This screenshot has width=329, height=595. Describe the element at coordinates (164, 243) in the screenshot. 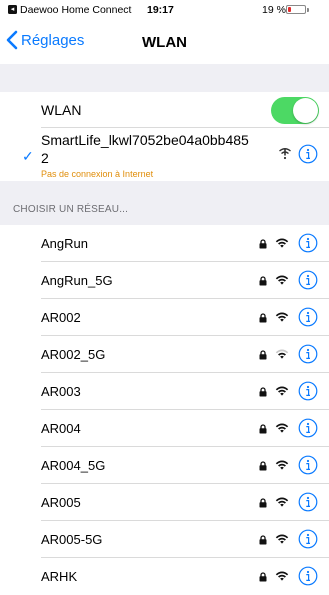

I see `network-row: AngRun` at that location.